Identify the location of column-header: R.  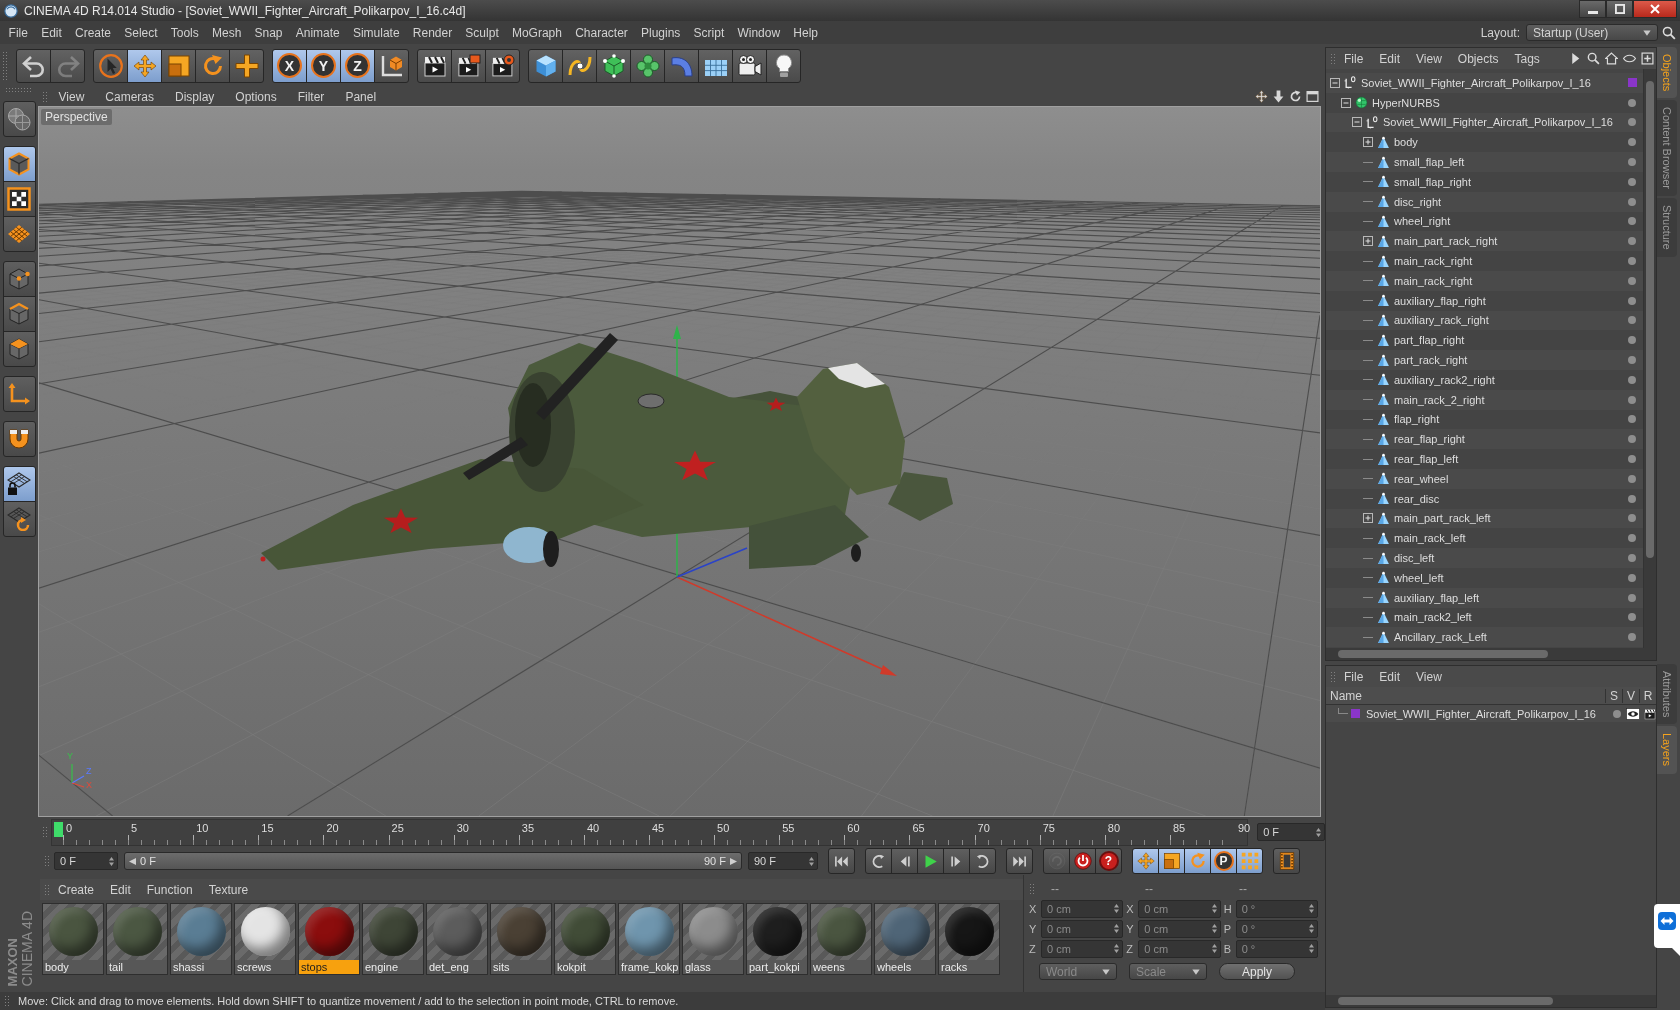
(1647, 695).